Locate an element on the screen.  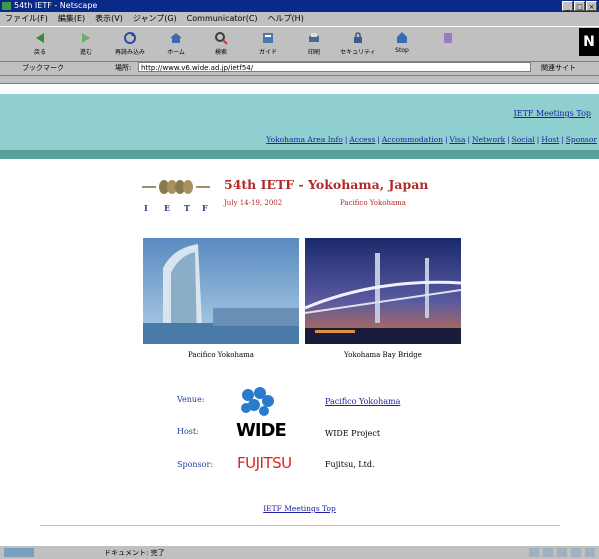
menu-view: 表示(V) is located at coordinates (109, 18).